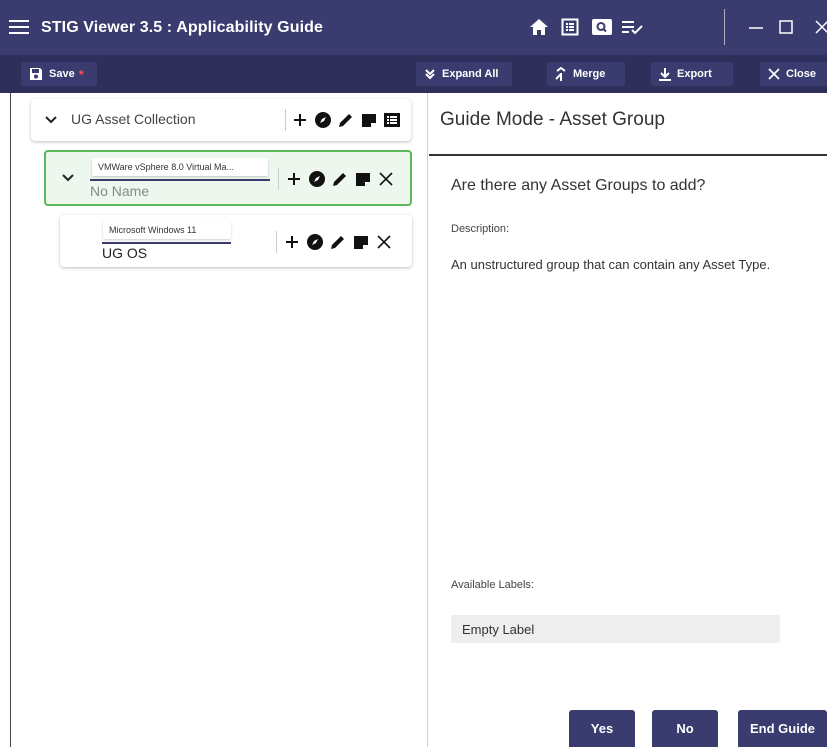 The height and width of the screenshot is (747, 827). What do you see at coordinates (119, 191) in the screenshot?
I see `group-name: No Name` at bounding box center [119, 191].